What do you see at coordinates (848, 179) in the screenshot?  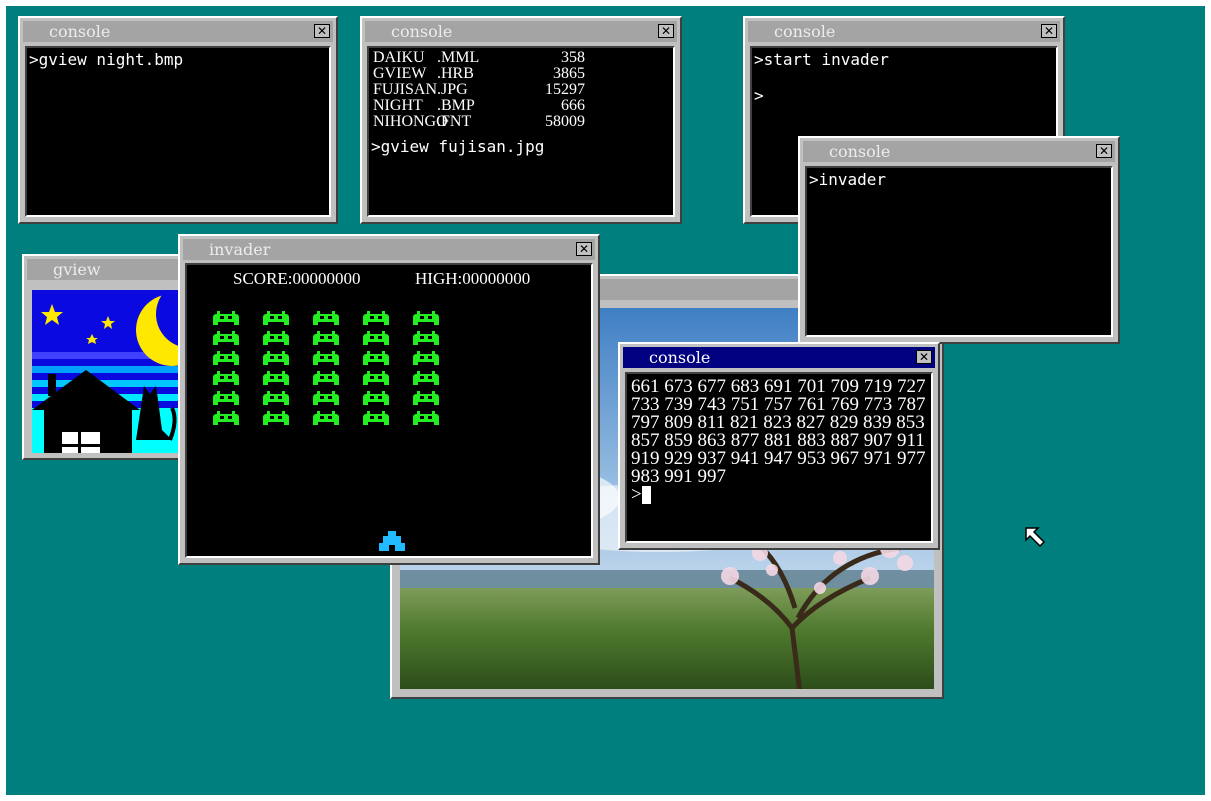 I see `console-4-text: >invader` at bounding box center [848, 179].